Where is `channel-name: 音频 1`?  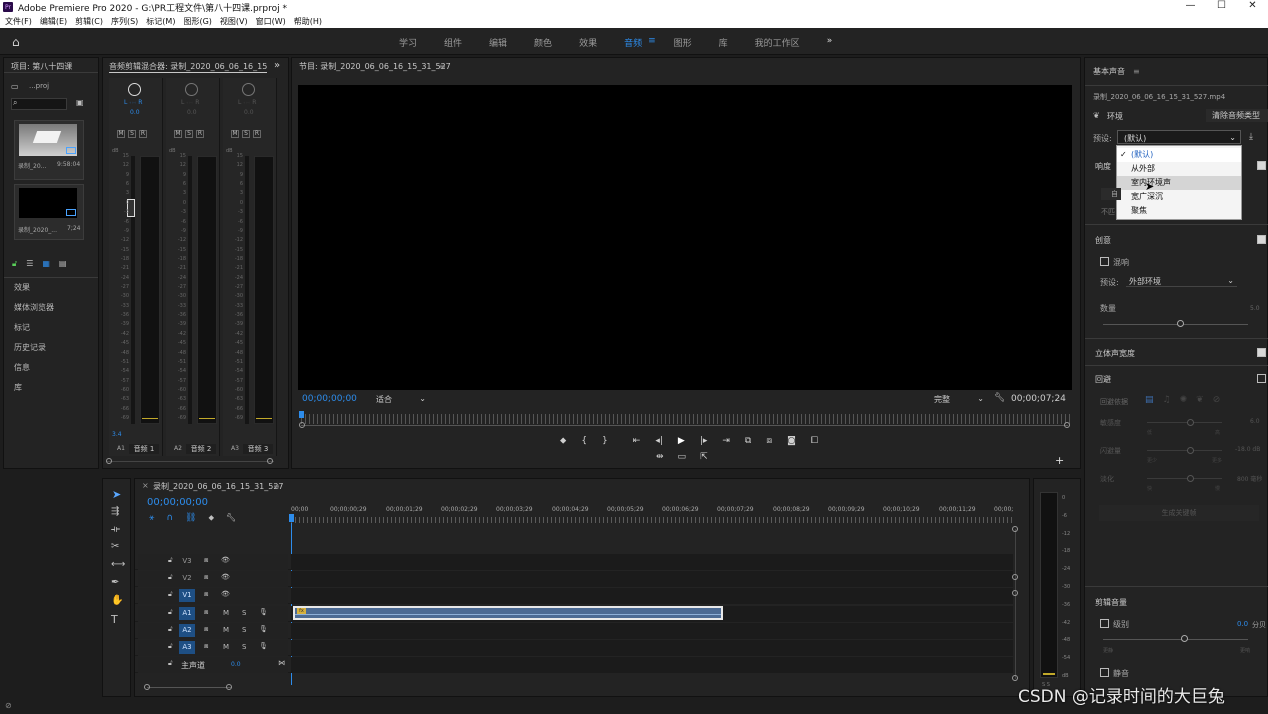
channel-name: 音频 1 is located at coordinates (144, 449).